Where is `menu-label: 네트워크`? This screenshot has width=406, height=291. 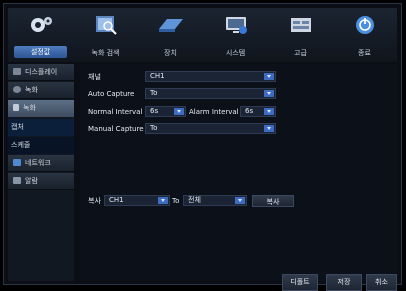
menu-label: 네트워크 is located at coordinates (38, 163).